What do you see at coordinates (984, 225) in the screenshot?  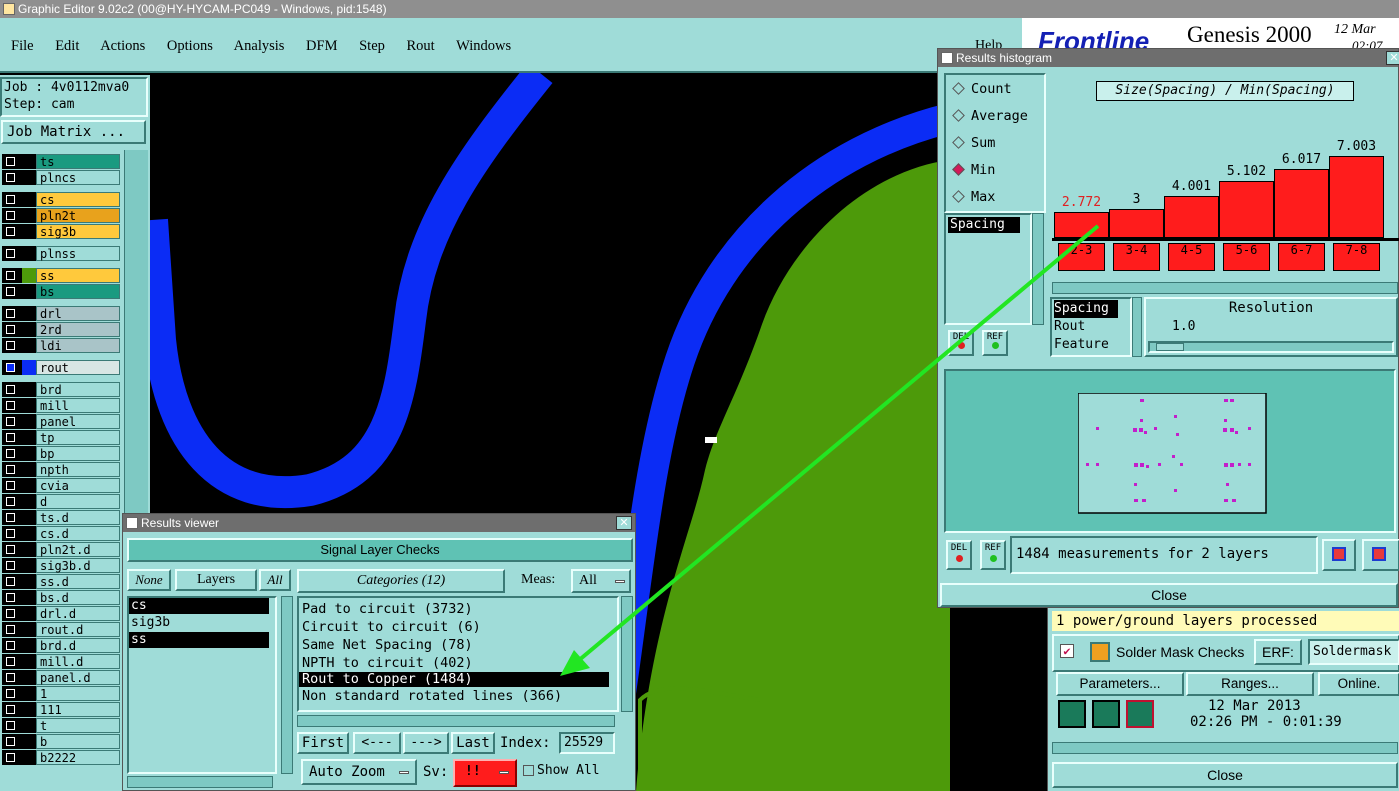 I see `measure-item-spacing: Spacing` at bounding box center [984, 225].